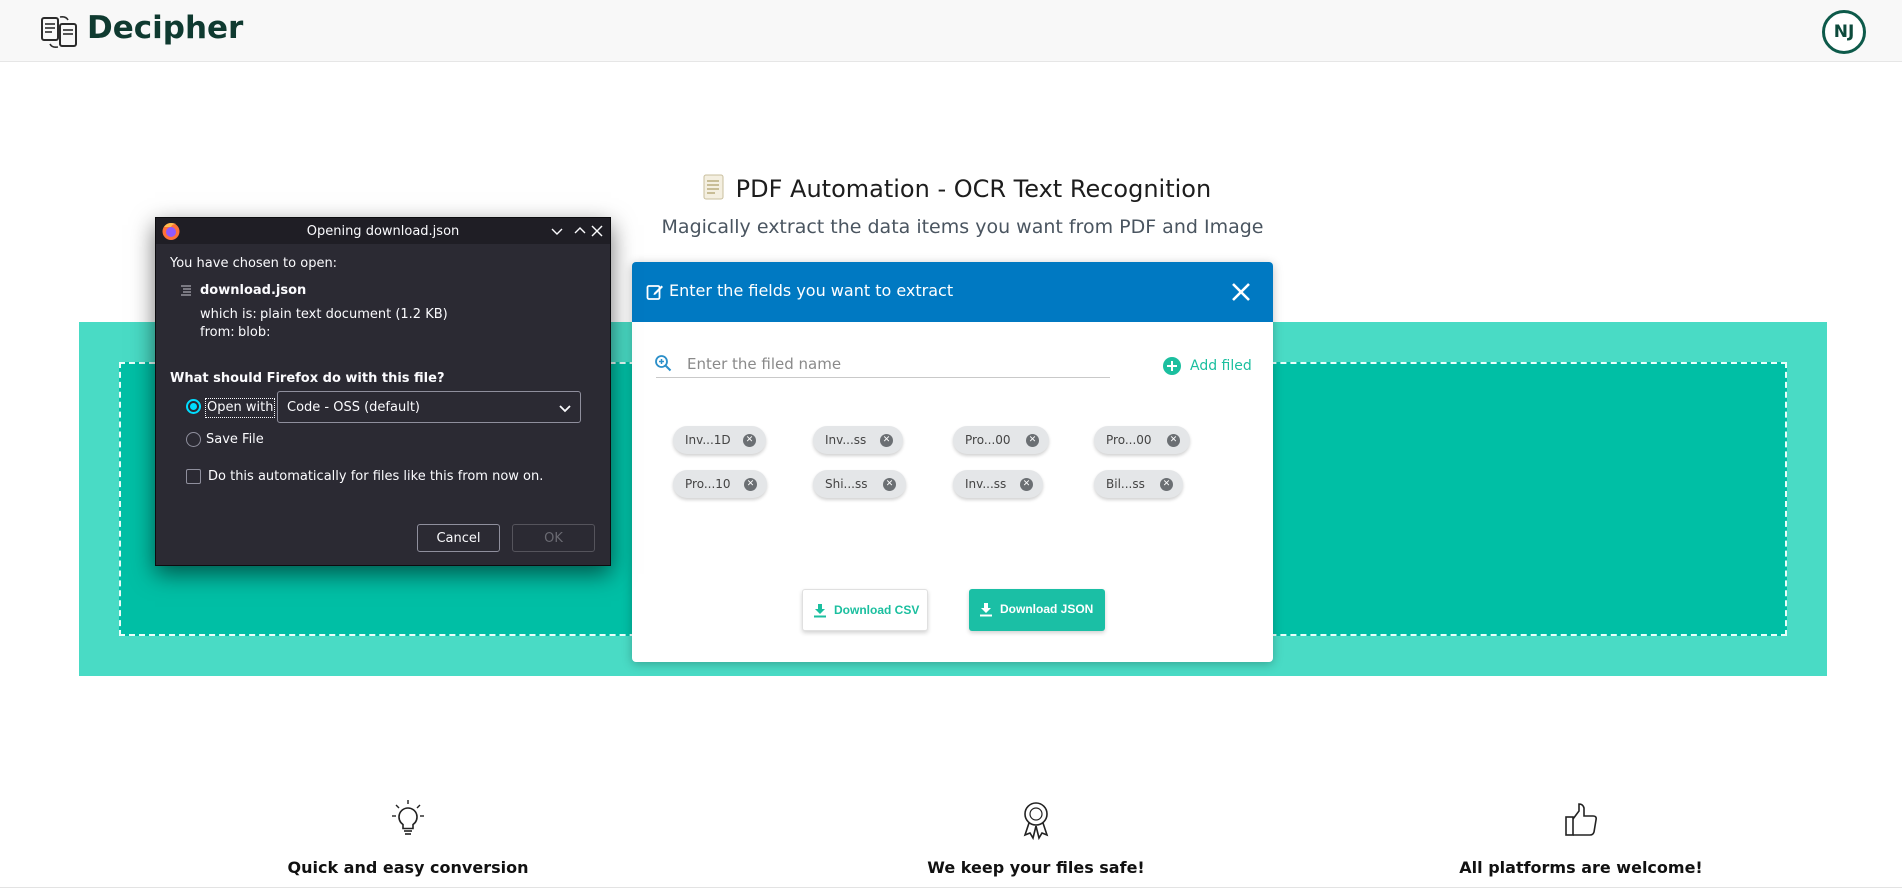  Describe the element at coordinates (60, 32) in the screenshot. I see `decipher-logo-icon` at that location.